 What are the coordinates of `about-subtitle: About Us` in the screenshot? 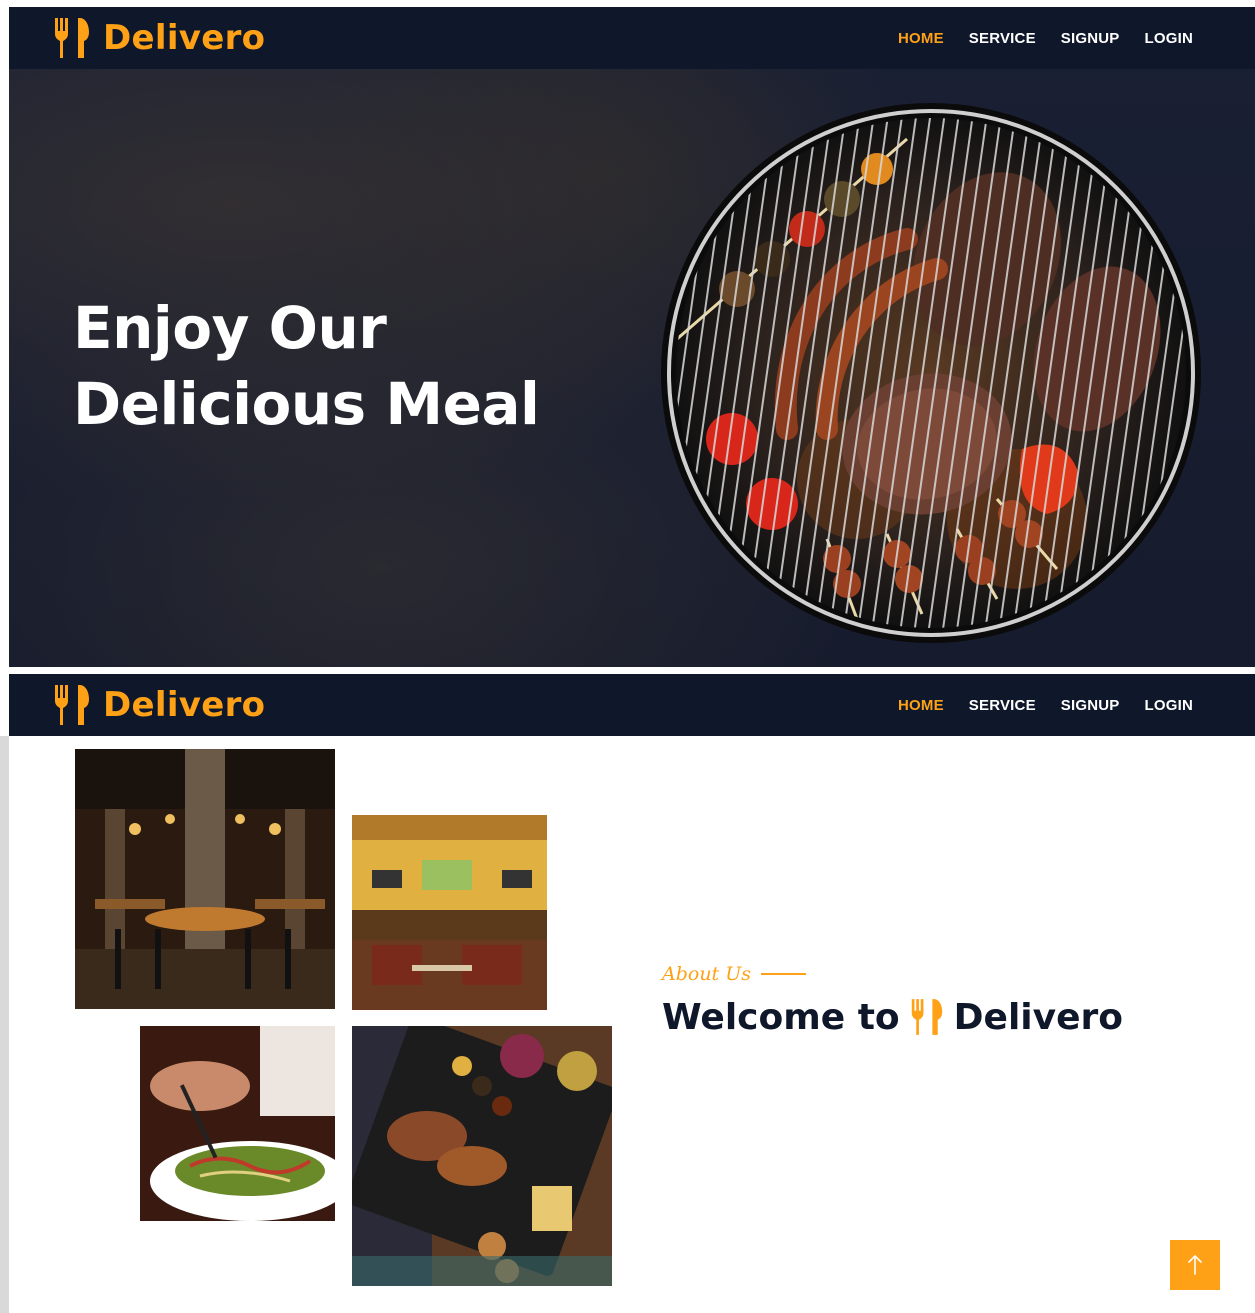 It's located at (734, 974).